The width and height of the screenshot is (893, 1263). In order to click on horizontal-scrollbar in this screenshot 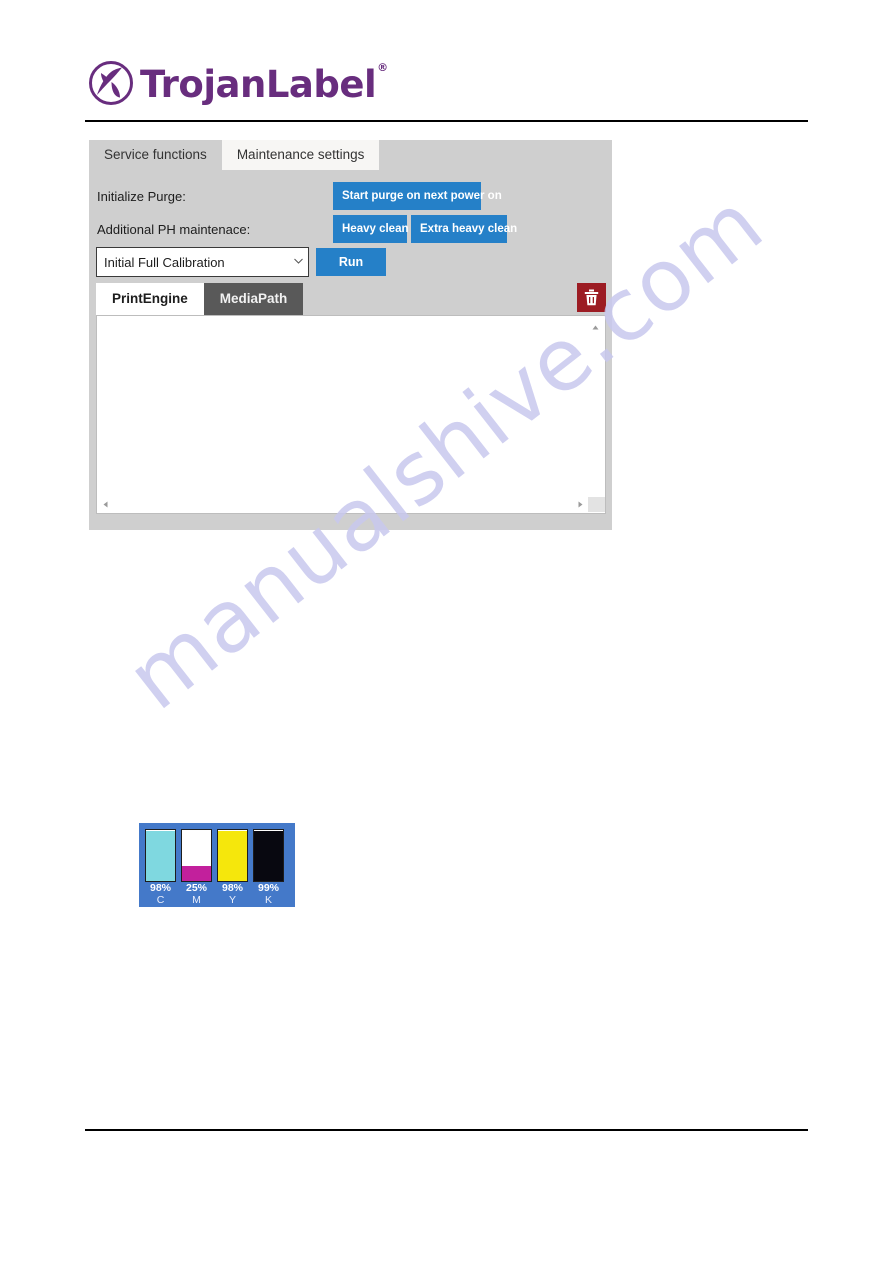, I will do `click(351, 504)`.